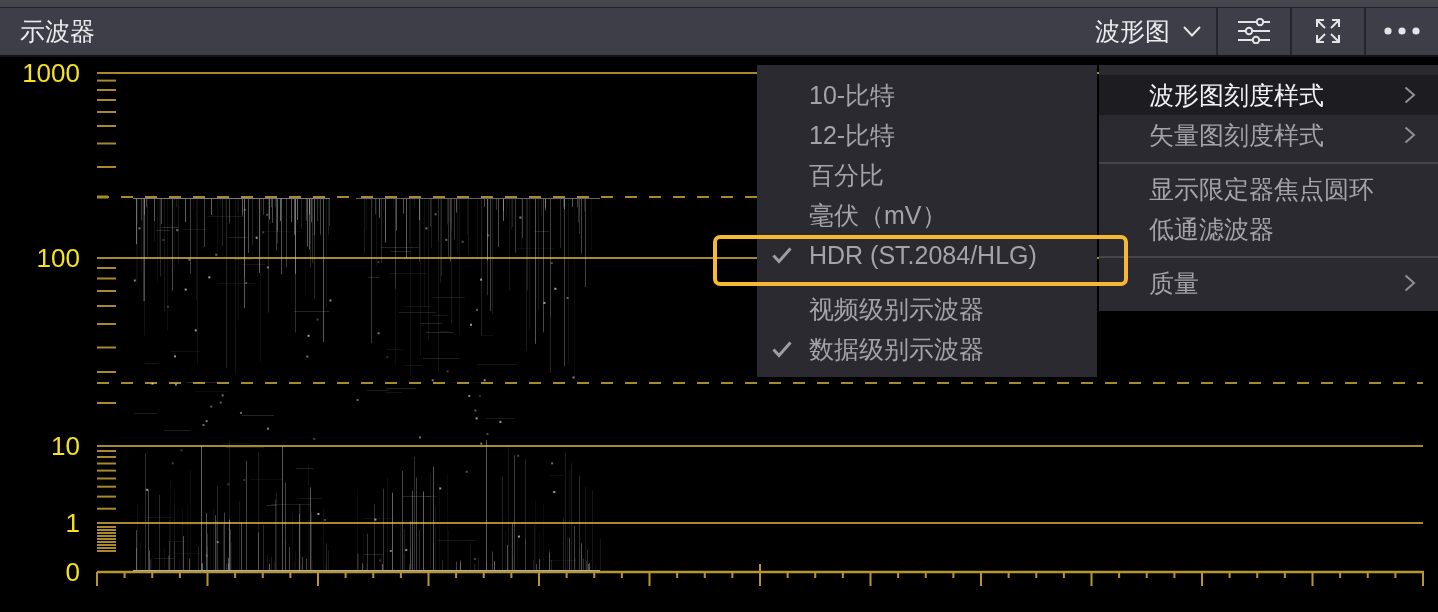 The image size is (1438, 612). Describe the element at coordinates (1268, 189) in the screenshot. I see `menu-item: 显示限定器焦点圆环` at that location.